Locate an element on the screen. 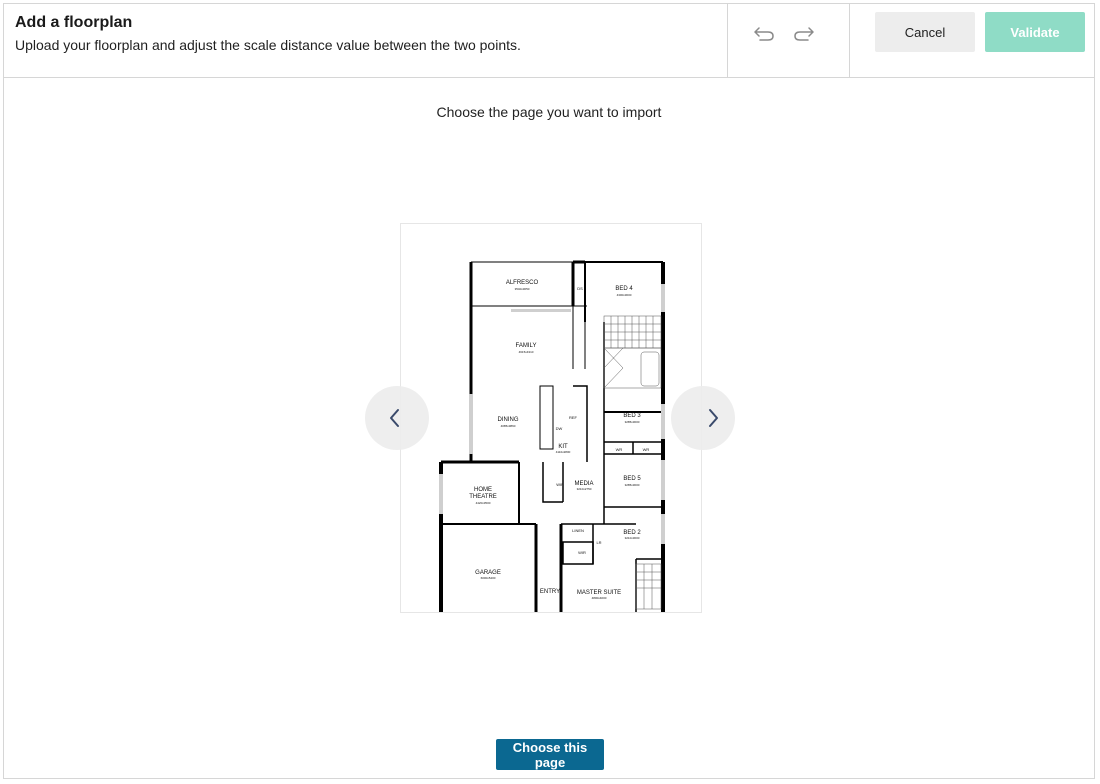  validate-button: Validate is located at coordinates (1035, 32).